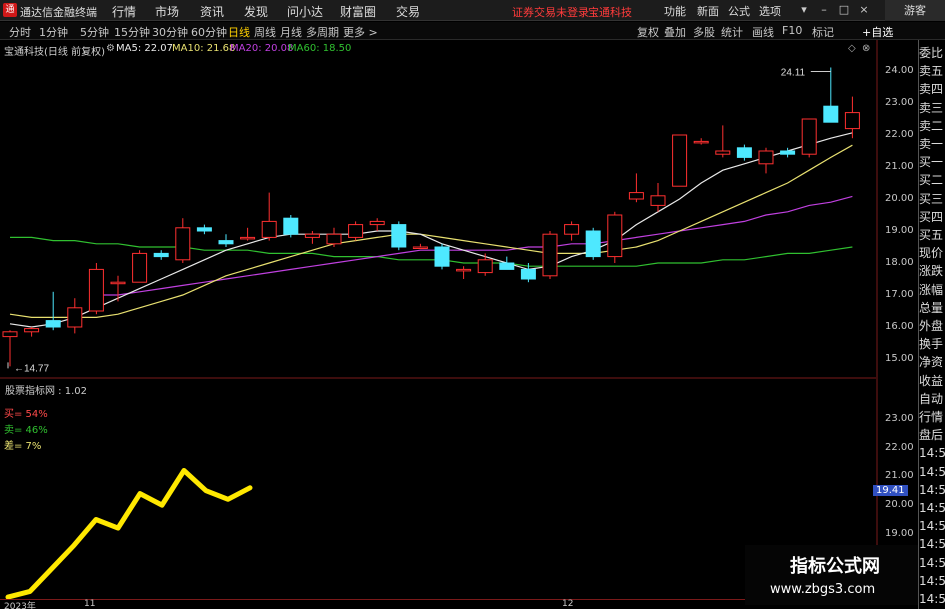  What do you see at coordinates (899, 476) in the screenshot?
I see `indicator-scale-label: 21.00` at bounding box center [899, 476].